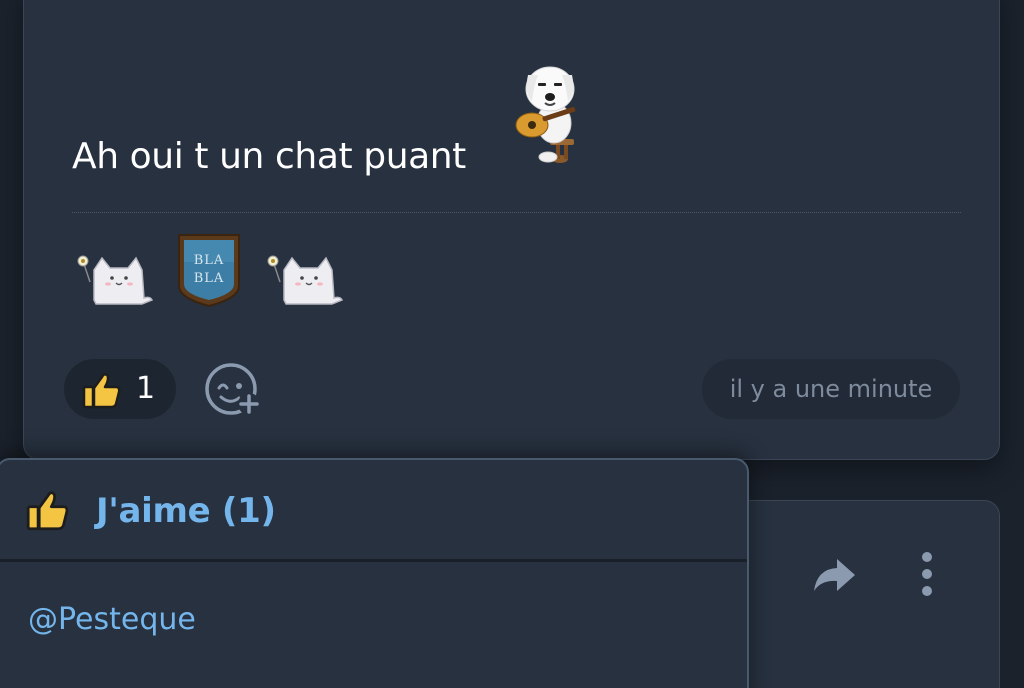 The image size is (1024, 688). I want to click on blabla-emoji: BLA BLA, so click(209, 271).